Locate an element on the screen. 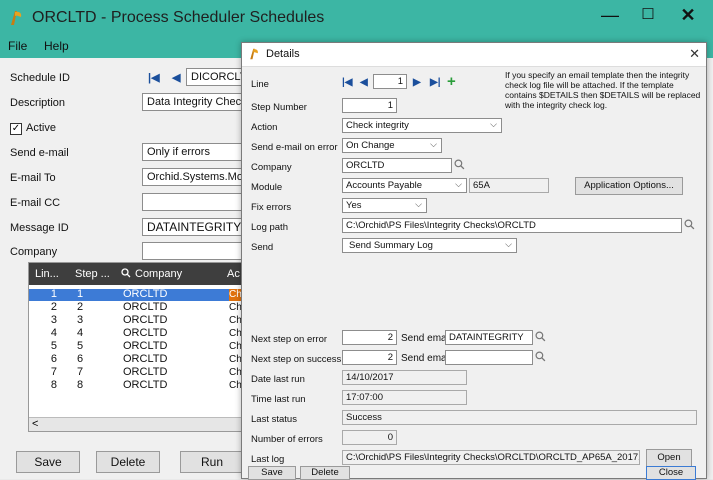  save-button: Save is located at coordinates (48, 462).